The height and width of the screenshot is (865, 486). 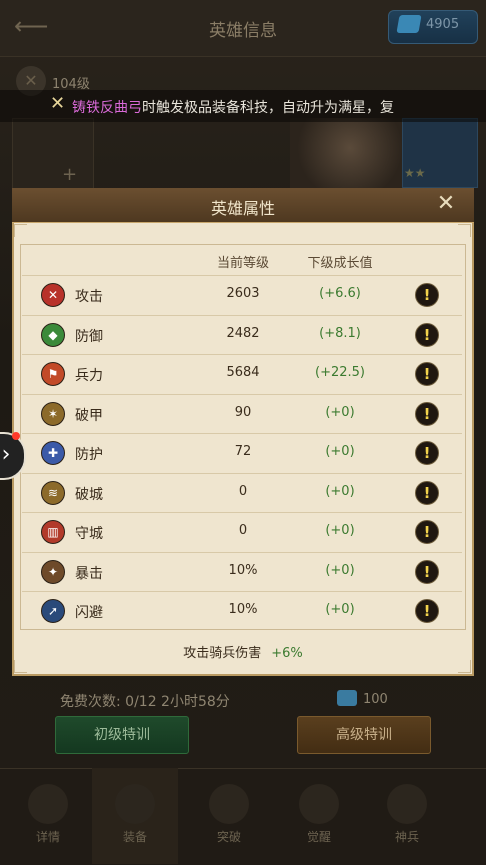 I want to click on close-icon: ✕, so click(x=446, y=204).